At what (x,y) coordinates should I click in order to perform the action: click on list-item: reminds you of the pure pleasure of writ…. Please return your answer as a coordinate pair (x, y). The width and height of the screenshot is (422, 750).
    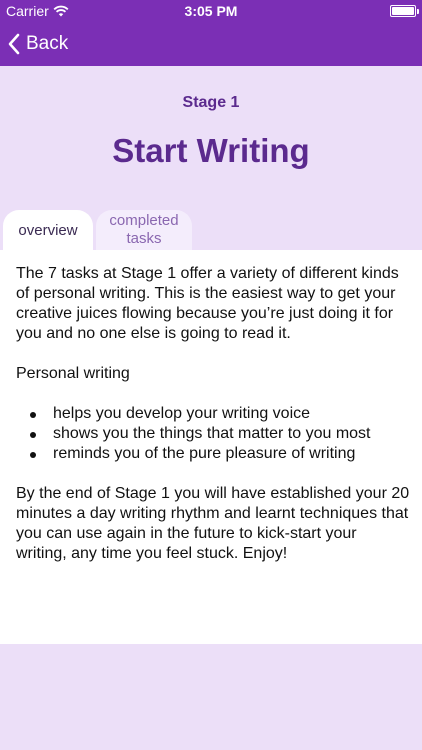
    Looking at the image, I should click on (213, 454).